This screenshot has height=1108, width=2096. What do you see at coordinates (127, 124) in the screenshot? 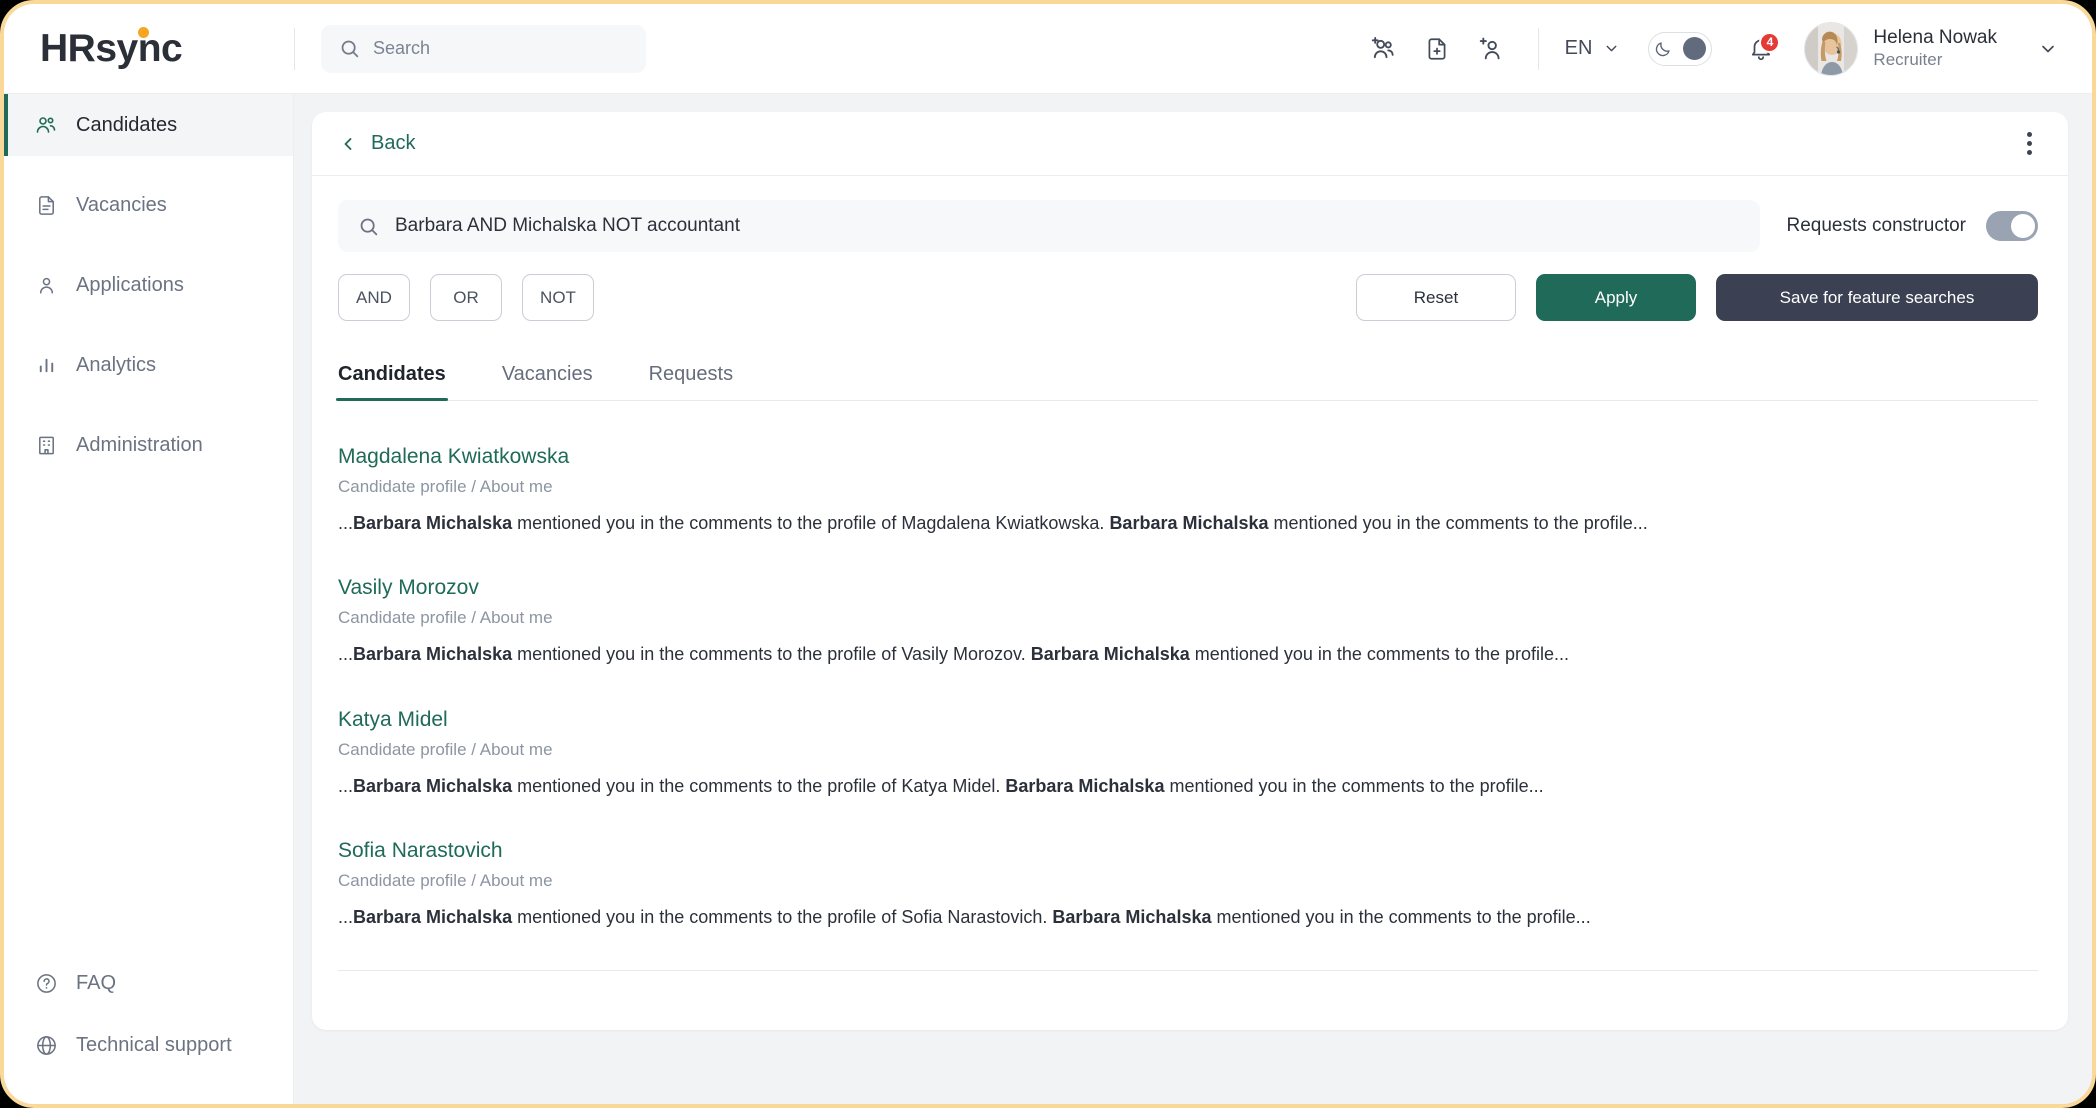
I see `sidebar-item-label: Candidates` at bounding box center [127, 124].